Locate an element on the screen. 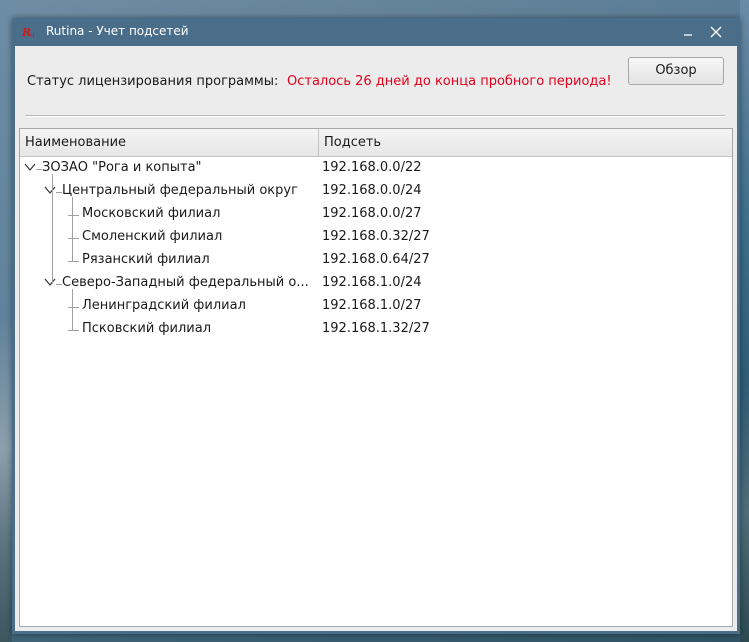  tree-row-subnet: 192.168.0.64/27 is located at coordinates (376, 259).